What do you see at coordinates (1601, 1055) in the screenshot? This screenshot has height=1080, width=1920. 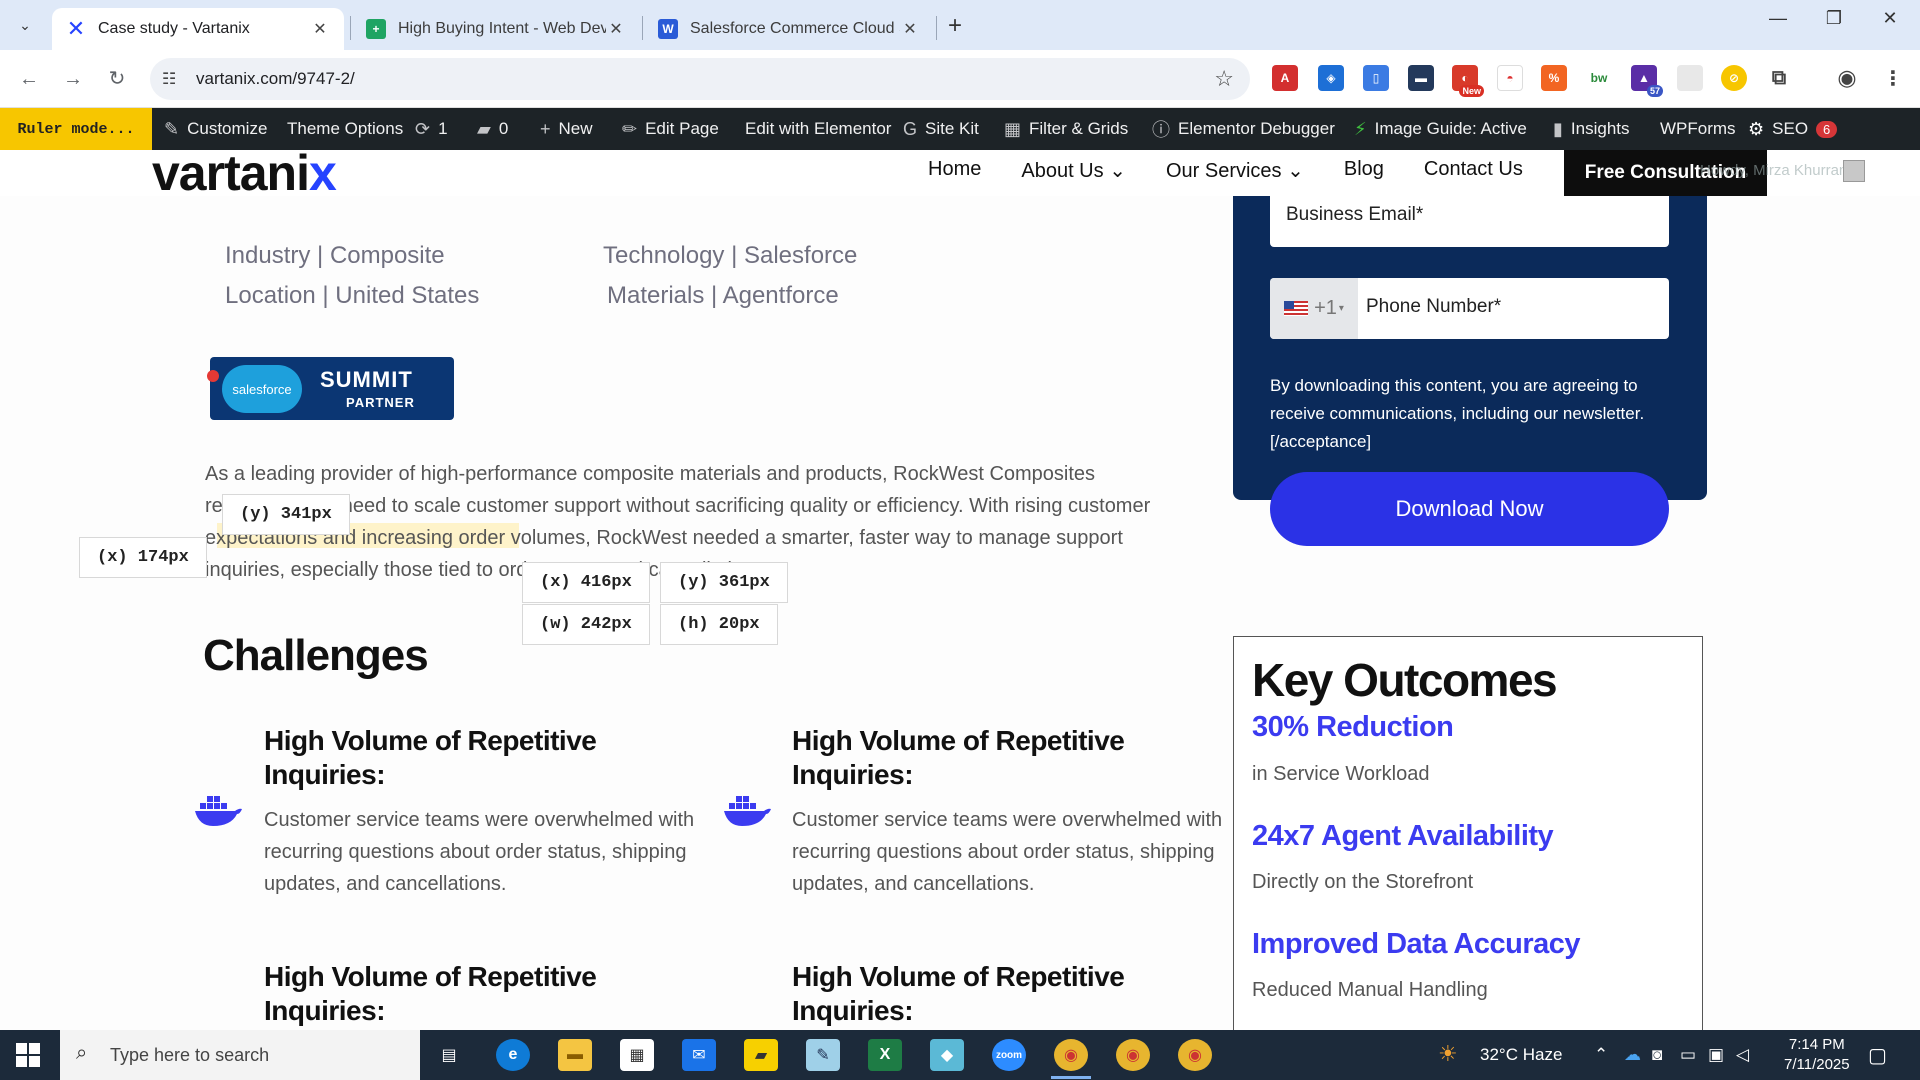 I see `chevron-up-icon: ⌃` at bounding box center [1601, 1055].